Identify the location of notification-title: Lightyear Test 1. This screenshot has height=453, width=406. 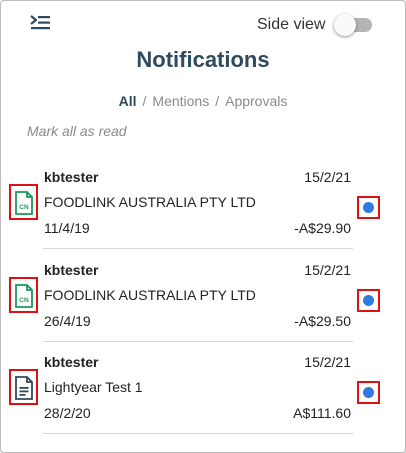
(93, 387).